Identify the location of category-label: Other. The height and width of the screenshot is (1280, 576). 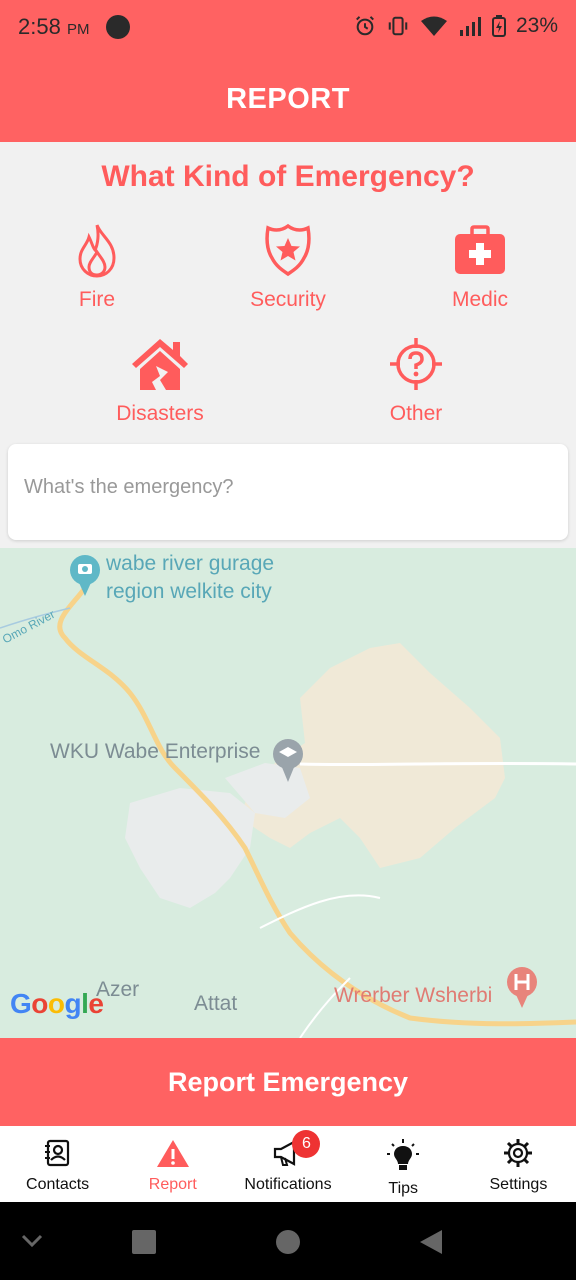
(416, 413).